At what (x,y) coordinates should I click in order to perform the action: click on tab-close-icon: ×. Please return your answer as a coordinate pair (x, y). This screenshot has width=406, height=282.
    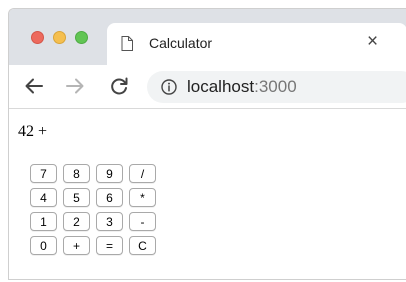
    Looking at the image, I should click on (372, 42).